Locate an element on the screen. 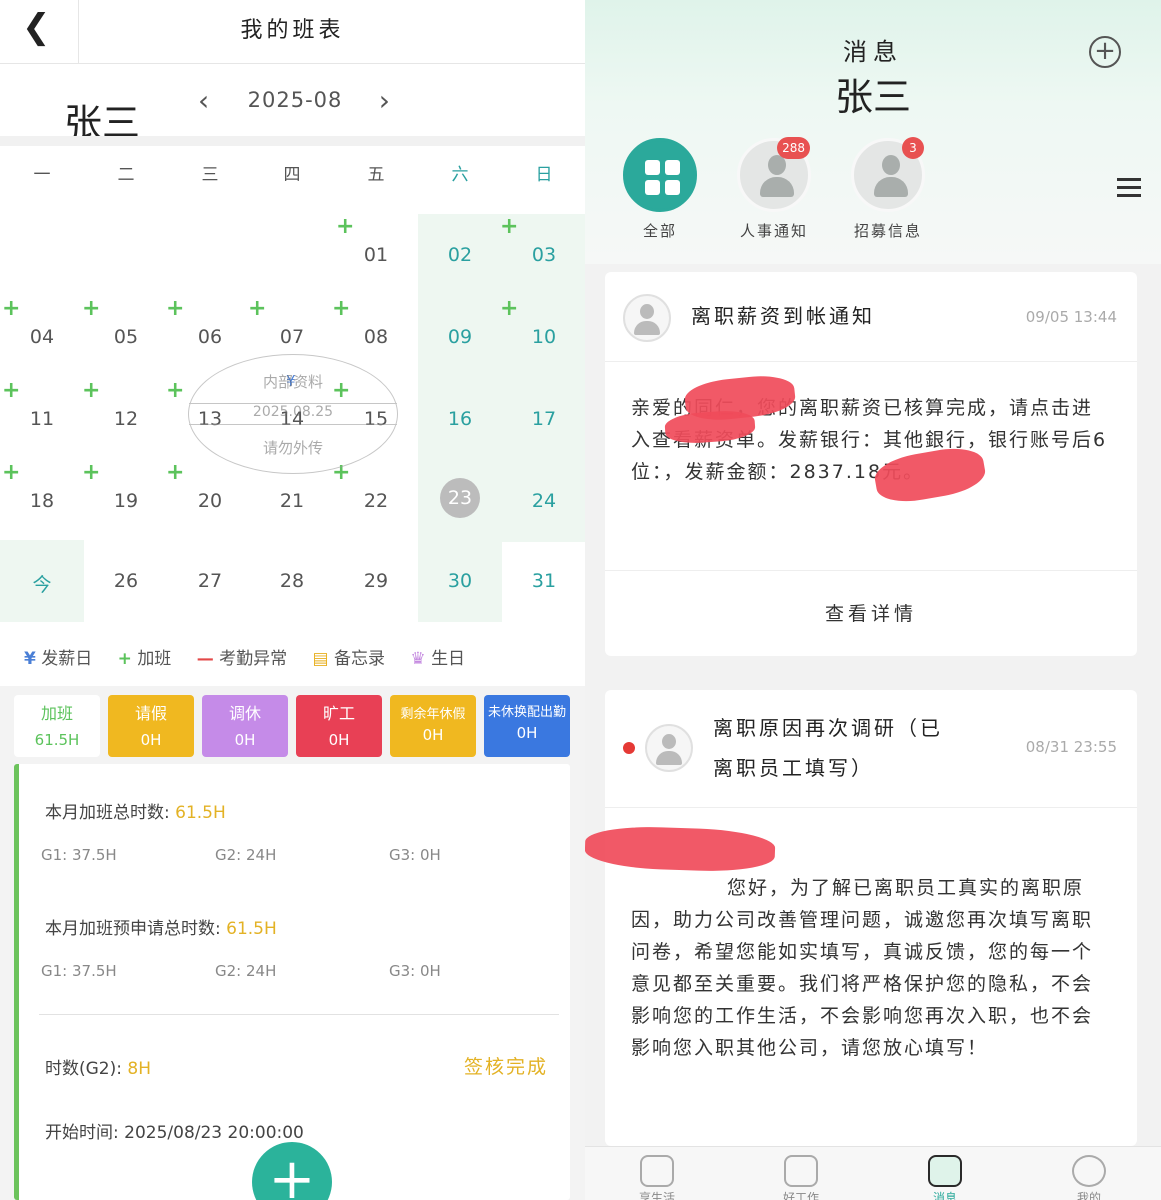  calendar-day: +05 is located at coordinates (125, 337).